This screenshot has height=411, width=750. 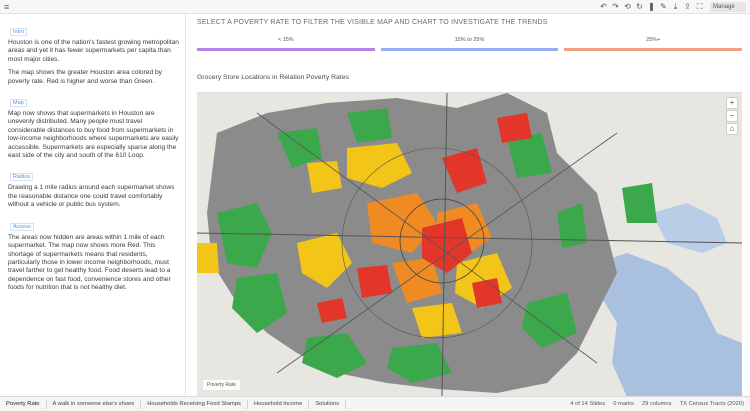 I want to click on top-toolbar: ≡ ↶ ↷ ⟲ ↻ ❚ ✎ ⤓ ⇪ ⛶ Manage, so click(x=375, y=7).